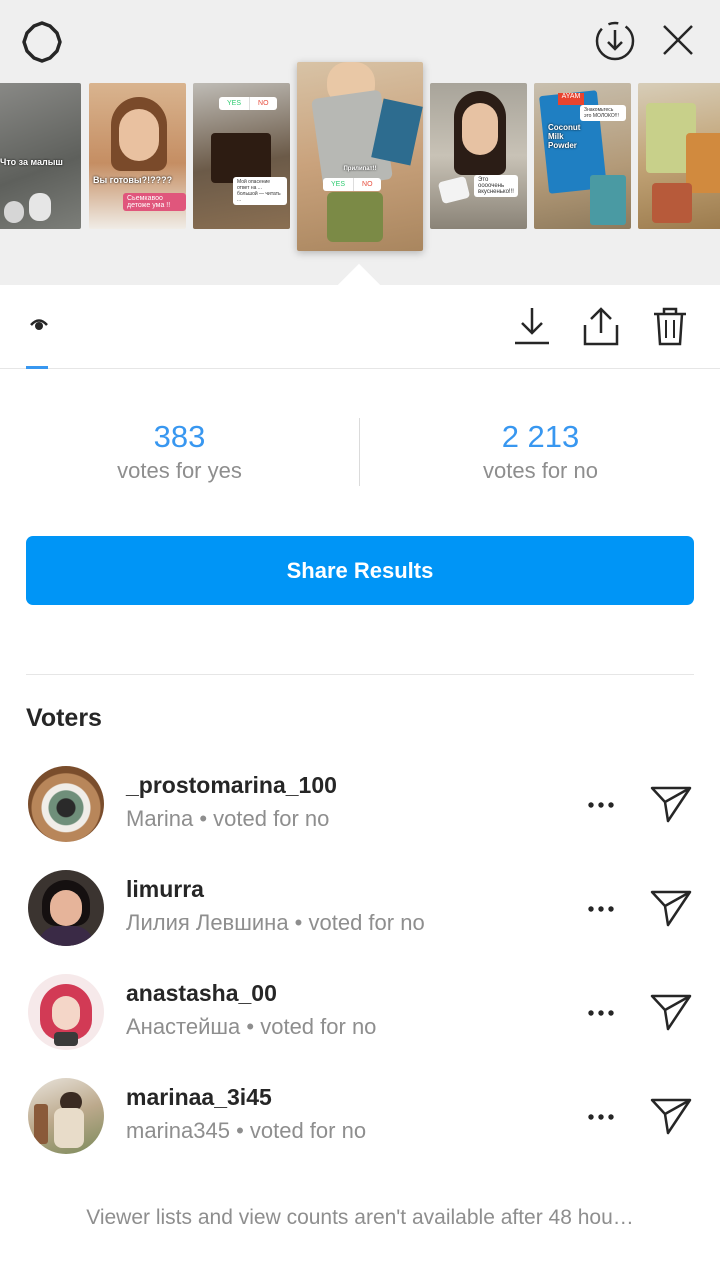 The width and height of the screenshot is (720, 1280). Describe the element at coordinates (360, 805) in the screenshot. I see `voter-row: _prostomarina_100 Marina • voted for no` at that location.